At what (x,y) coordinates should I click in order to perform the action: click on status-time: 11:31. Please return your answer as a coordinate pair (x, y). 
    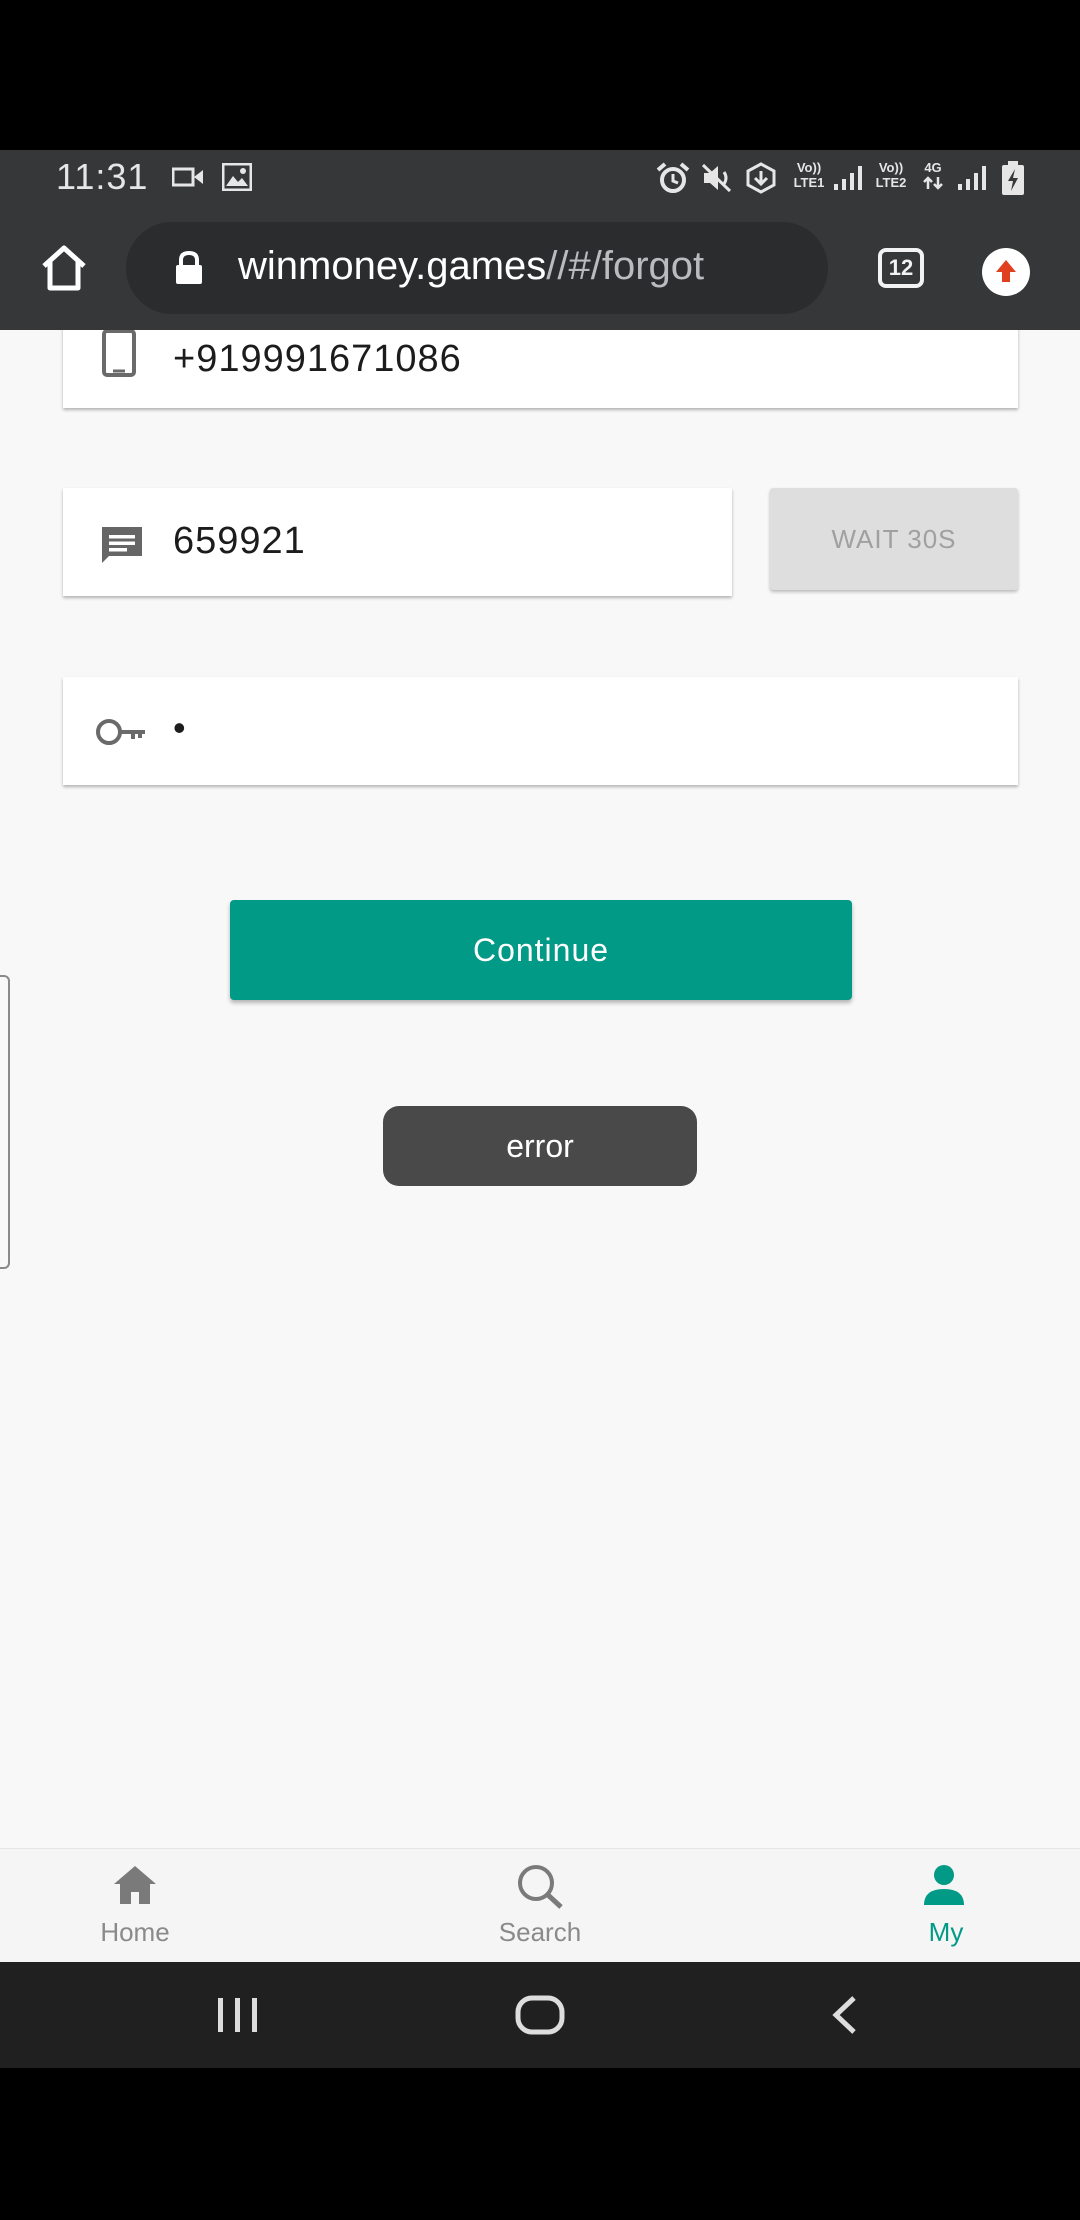
    Looking at the image, I should click on (102, 176).